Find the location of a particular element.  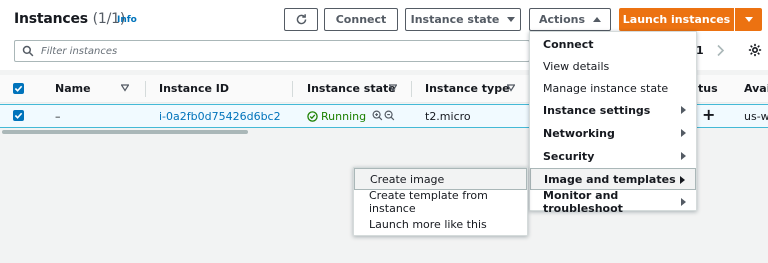

page-number: 1 is located at coordinates (700, 50).